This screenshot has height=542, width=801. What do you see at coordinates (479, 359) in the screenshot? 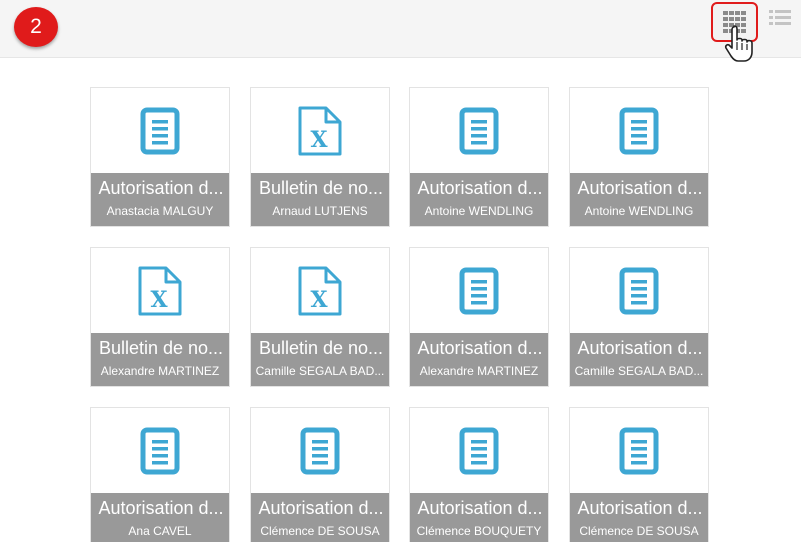
I see `document-caption: Autorisation d... Alexandre MARTINEZ` at bounding box center [479, 359].